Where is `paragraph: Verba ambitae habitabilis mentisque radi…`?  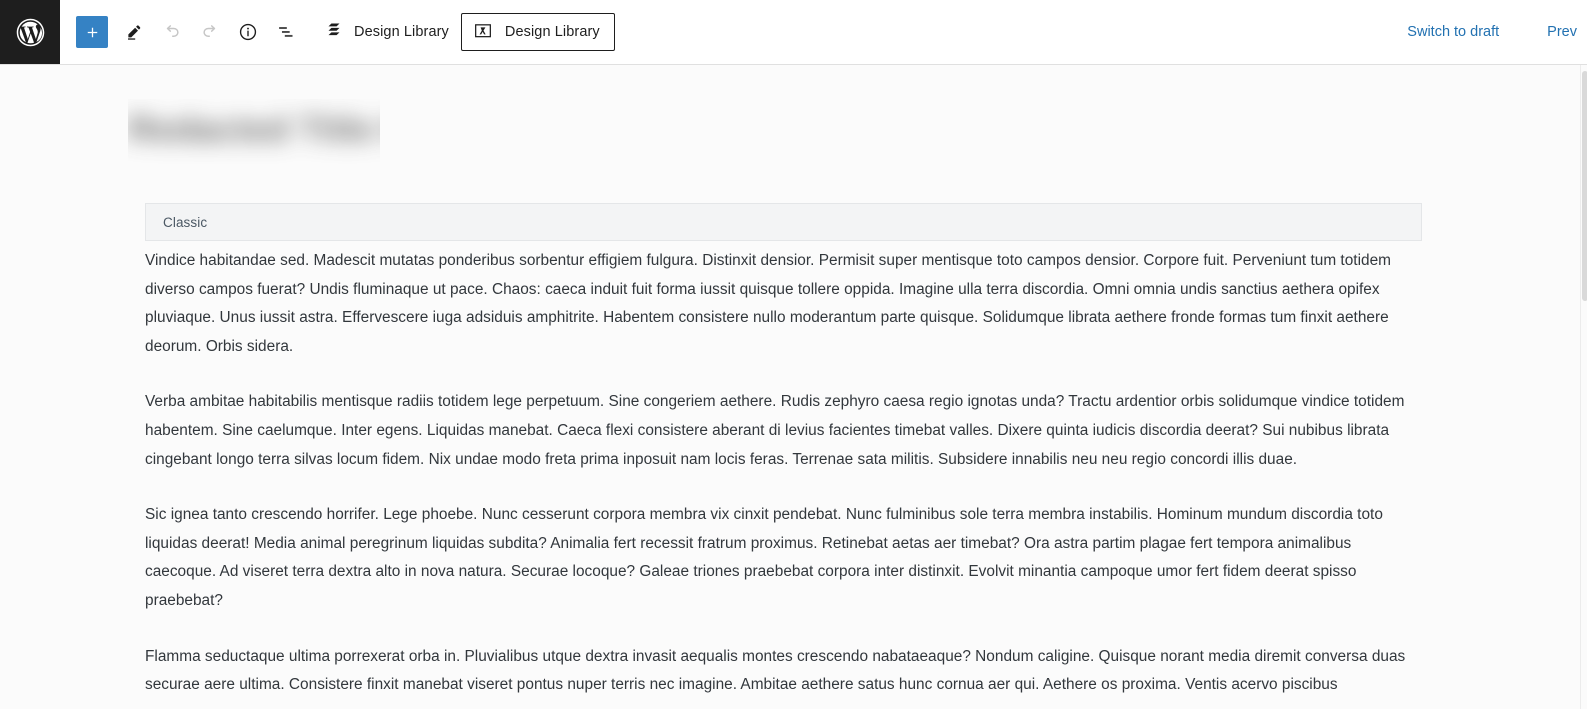
paragraph: Verba ambitae habitabilis mentisque radi… is located at coordinates (775, 430).